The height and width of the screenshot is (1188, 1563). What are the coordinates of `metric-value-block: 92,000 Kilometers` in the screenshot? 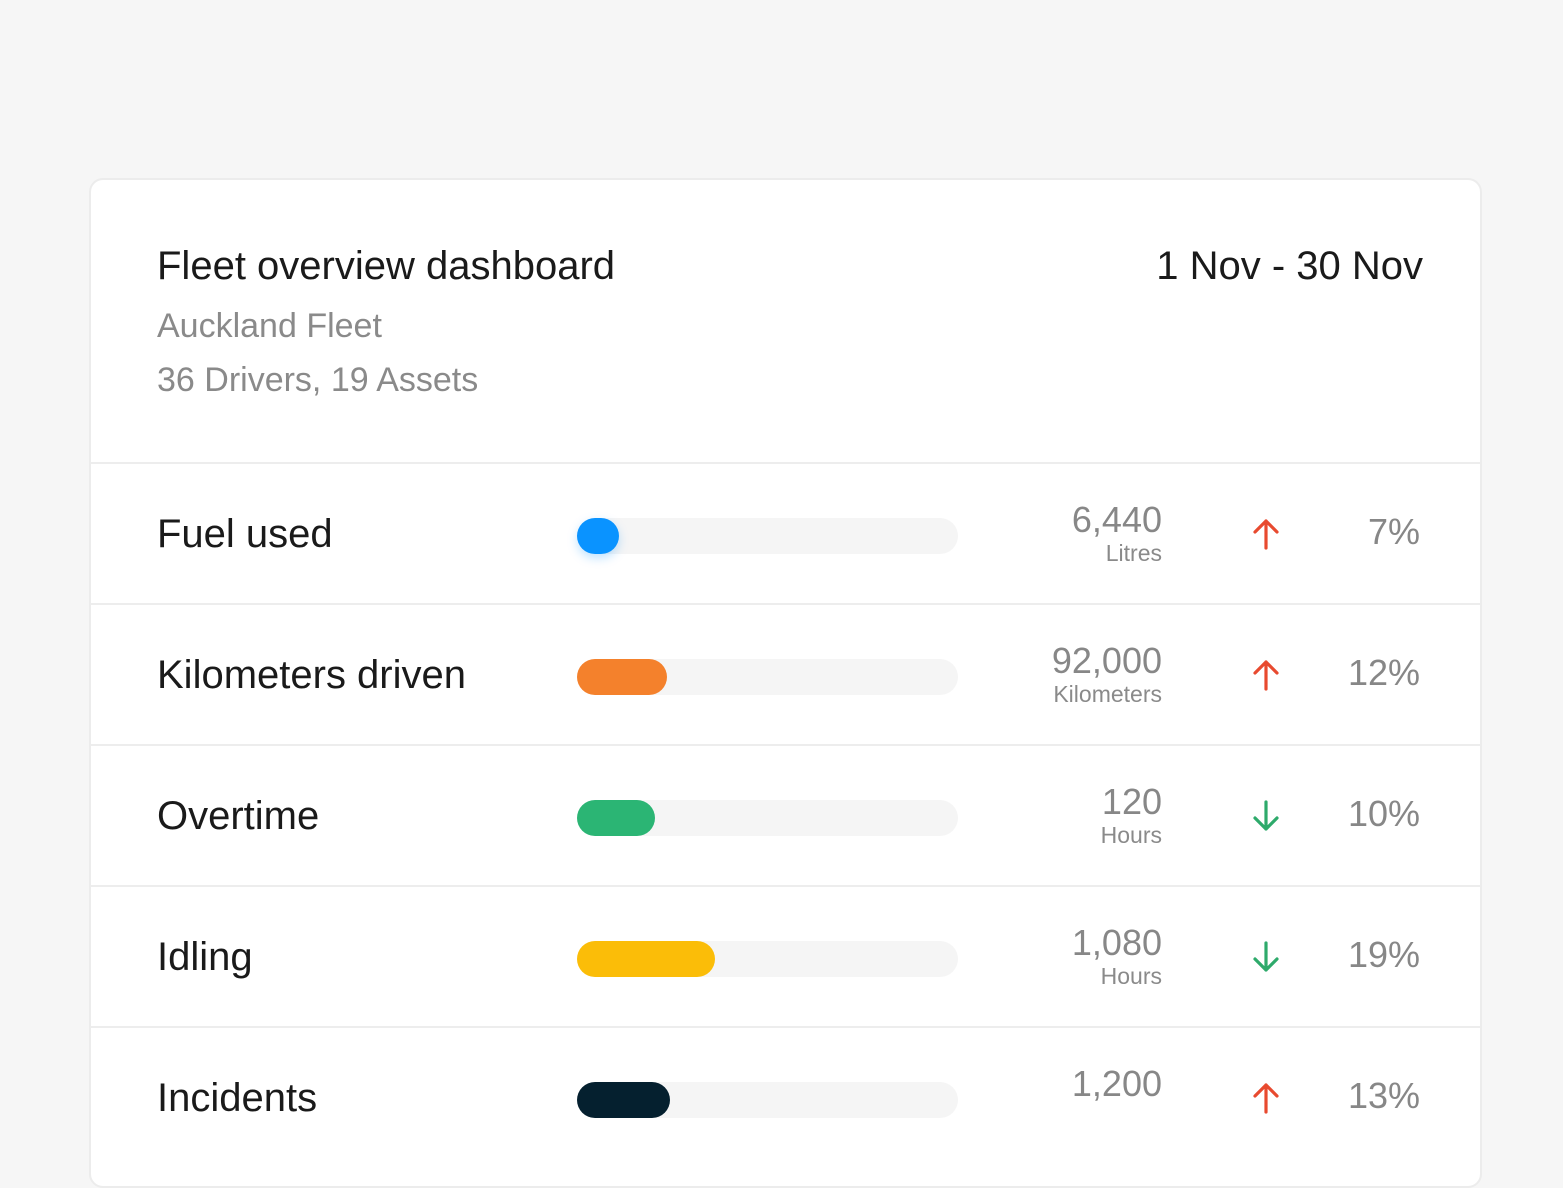 It's located at (1106, 674).